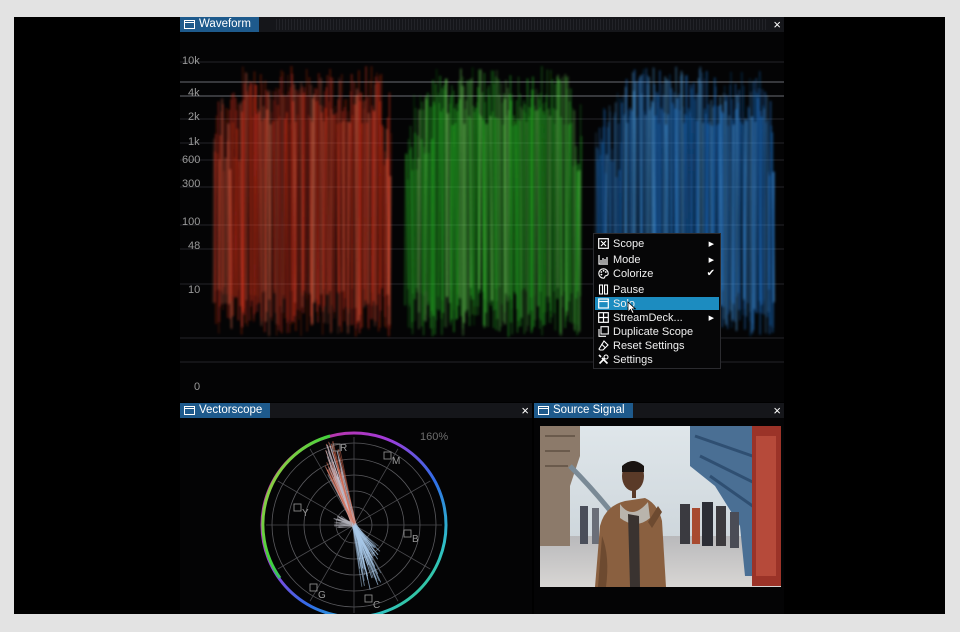 This screenshot has height=632, width=960. What do you see at coordinates (777, 410) in the screenshot?
I see `source-signal-close-button: ×` at bounding box center [777, 410].